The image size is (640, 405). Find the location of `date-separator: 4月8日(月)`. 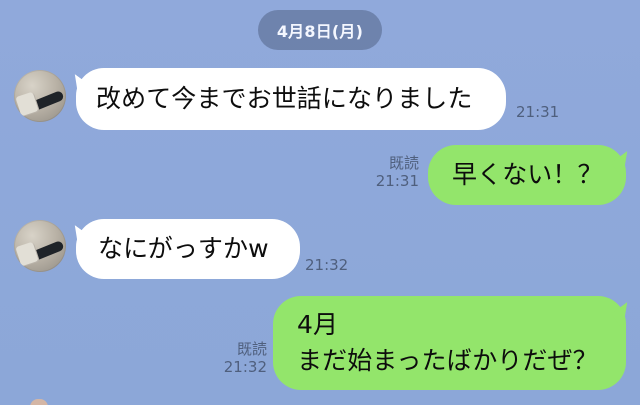

date-separator: 4月8日(月) is located at coordinates (320, 30).